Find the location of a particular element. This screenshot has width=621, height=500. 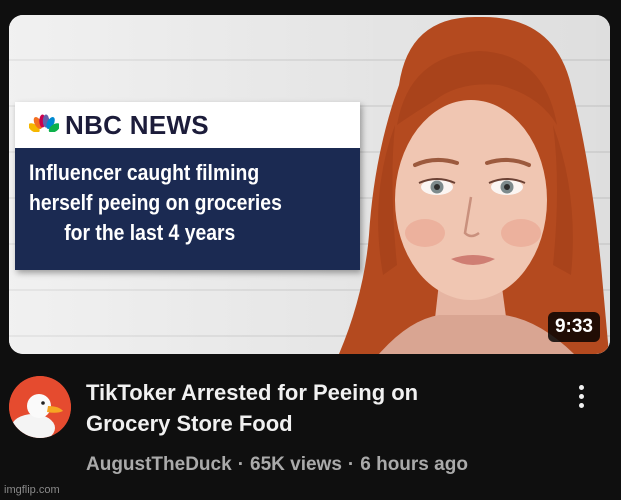

news-brand: NBC NEWS is located at coordinates (137, 124).